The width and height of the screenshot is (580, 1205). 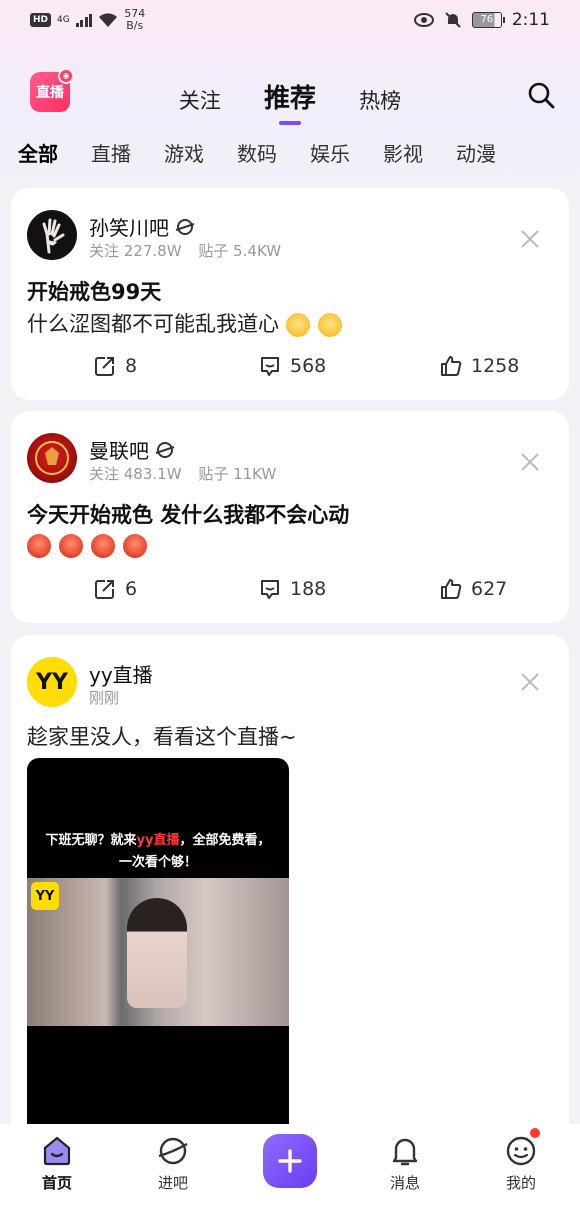 I want to click on bottom-nav: 首页 进吧 消息 我的, so click(x=290, y=1164).